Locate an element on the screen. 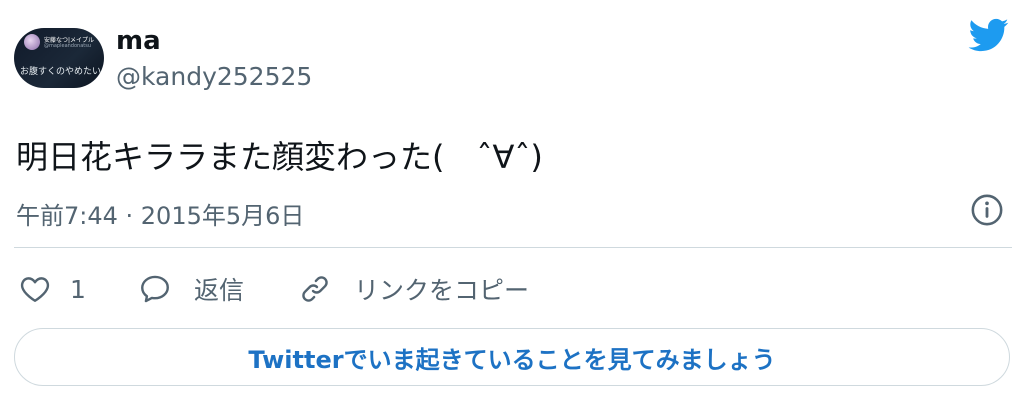  avatar-bio: お腹すくのやめたい is located at coordinates (61, 72).